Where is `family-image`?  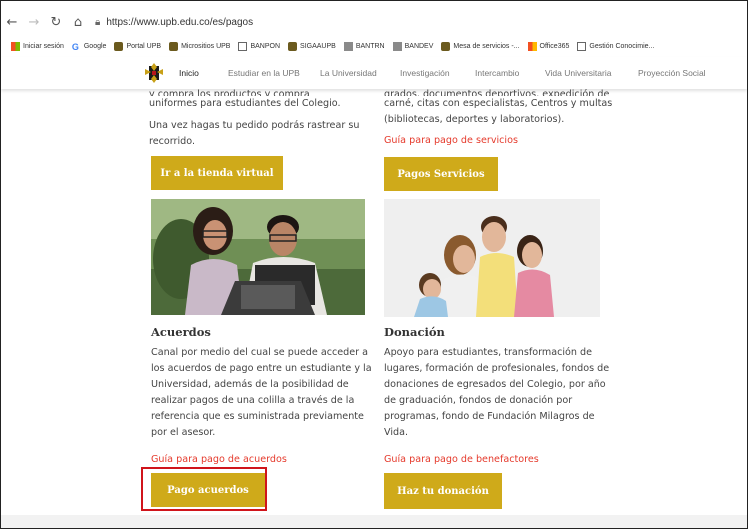
family-image is located at coordinates (492, 258).